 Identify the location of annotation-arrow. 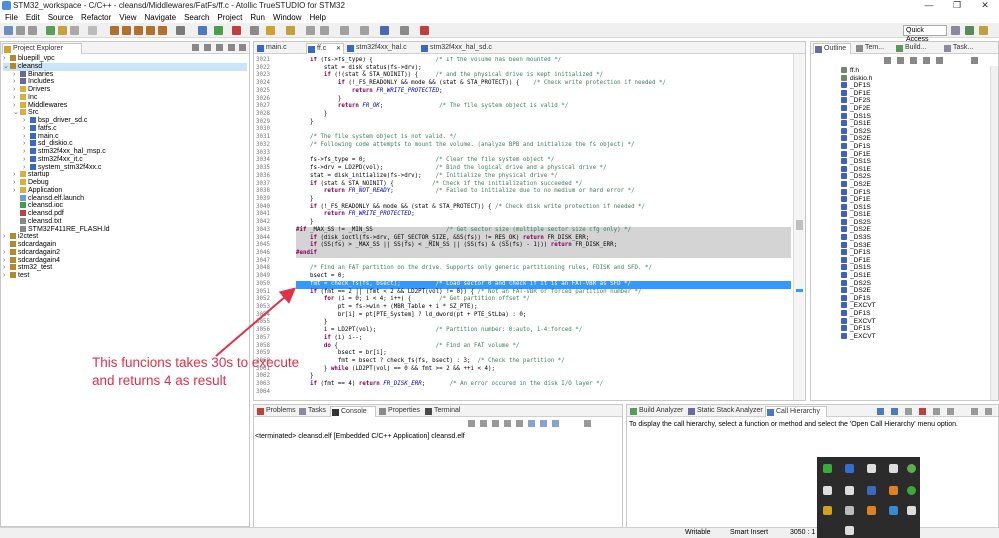
(256, 322).